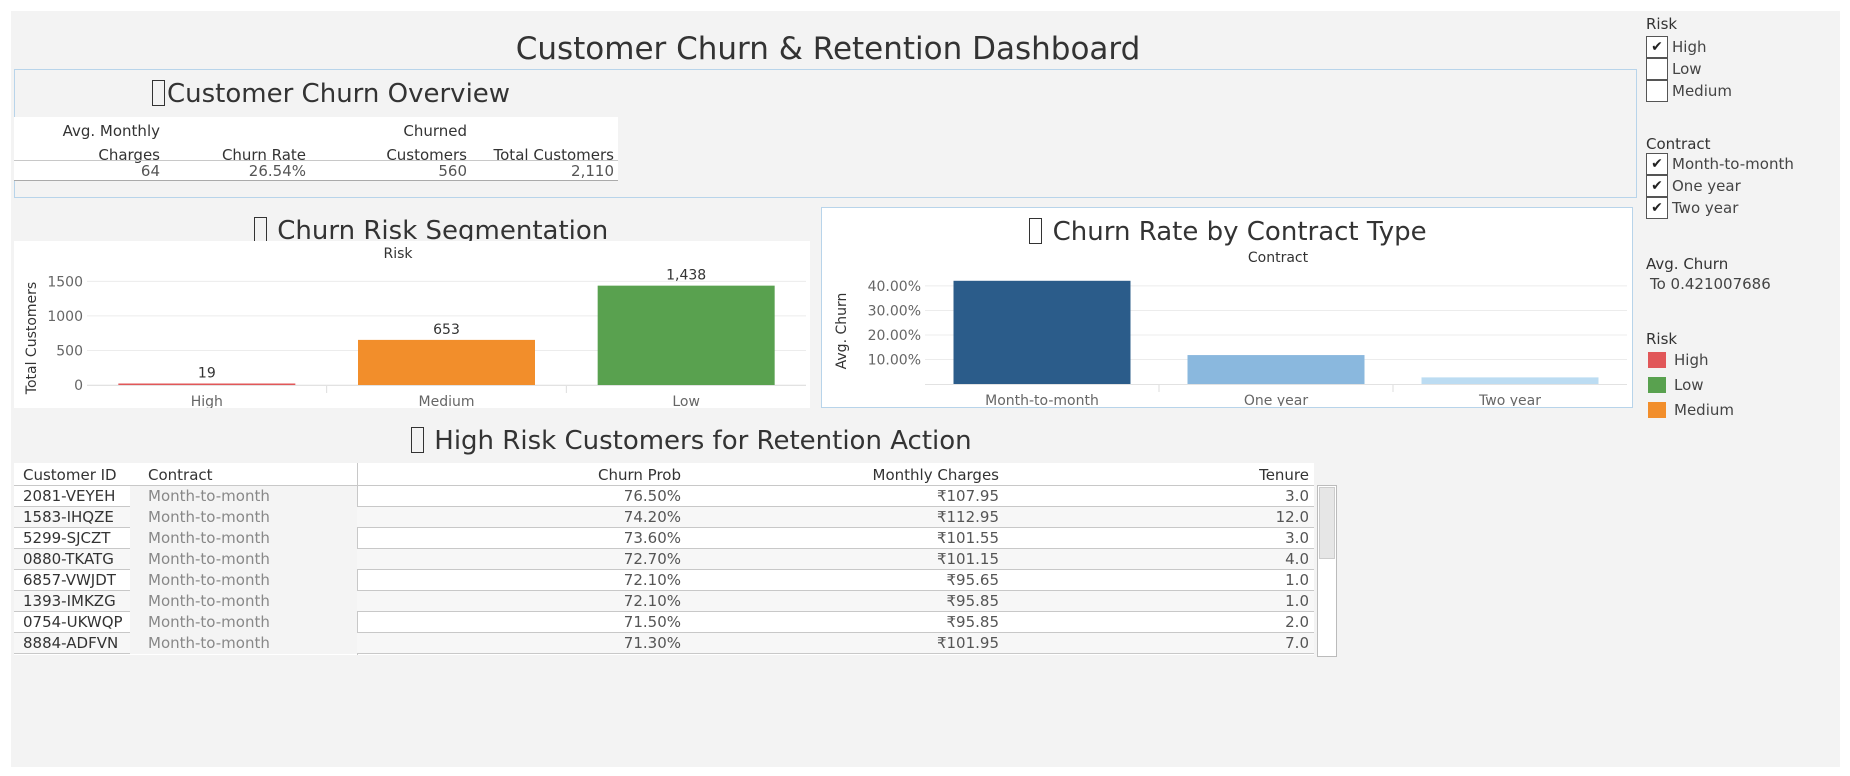 Image resolution: width=1850 pixels, height=776 pixels. What do you see at coordinates (73, 622) in the screenshot?
I see `cell-customer-id: 0754-UKWQP` at bounding box center [73, 622].